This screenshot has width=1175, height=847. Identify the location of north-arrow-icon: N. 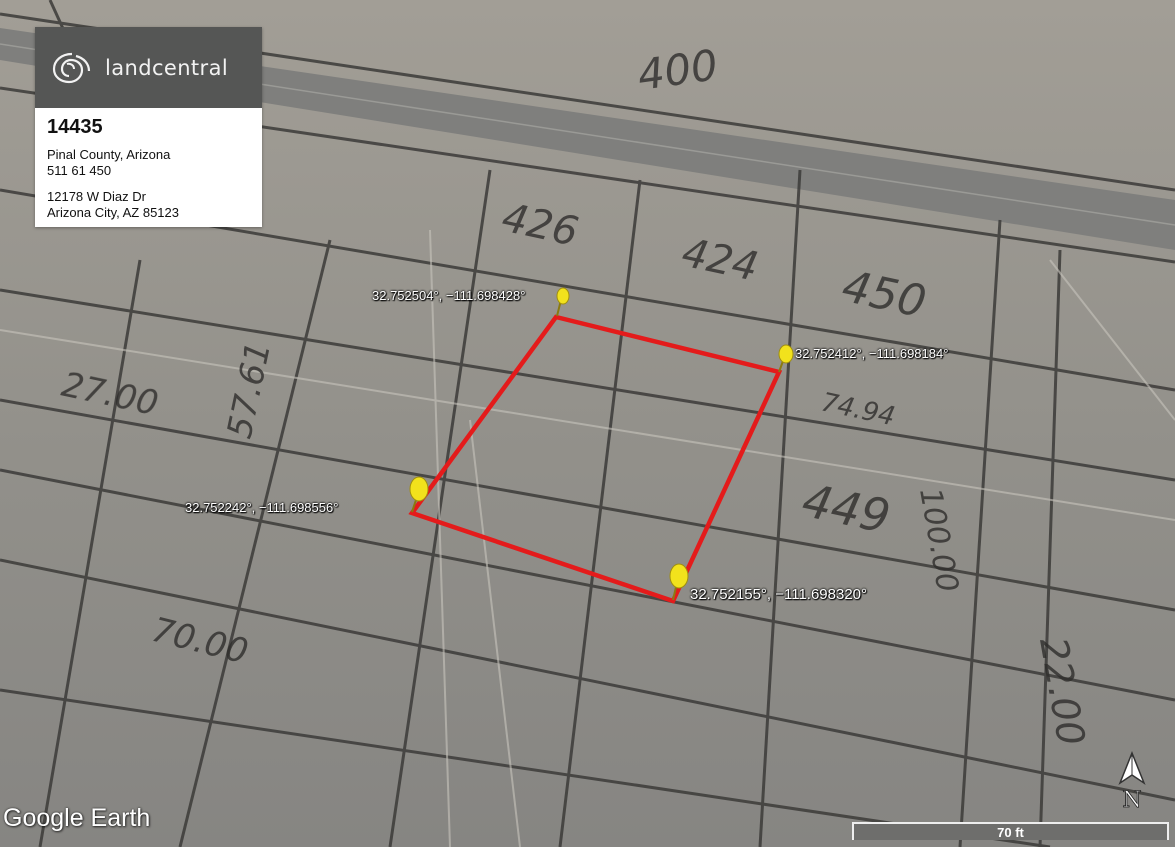
(1132, 781).